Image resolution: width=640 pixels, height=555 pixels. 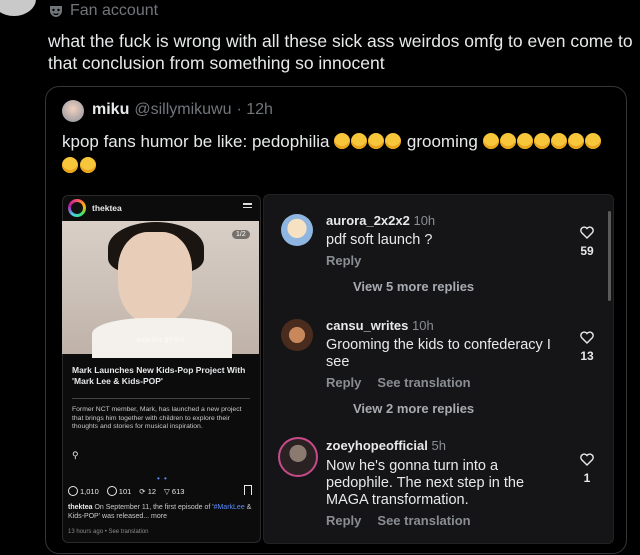 What do you see at coordinates (110, 110) in the screenshot?
I see `quoted-author-name: miku` at bounding box center [110, 110].